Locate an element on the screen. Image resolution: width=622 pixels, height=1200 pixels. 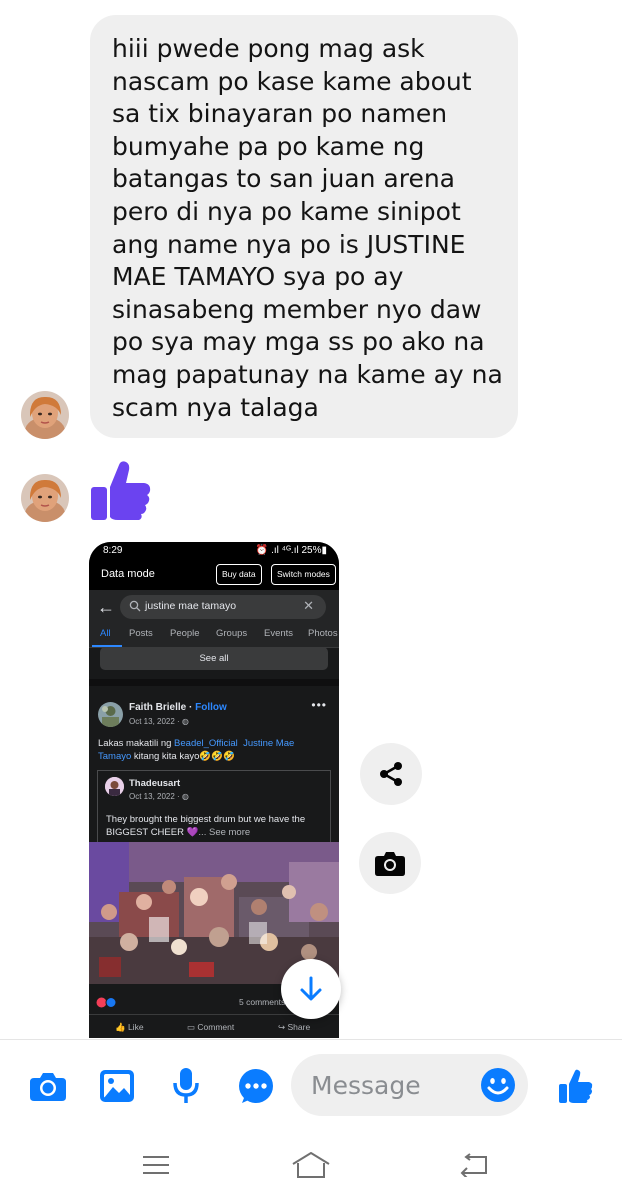
post-author-name: Faith Brielle is located at coordinates (158, 707).